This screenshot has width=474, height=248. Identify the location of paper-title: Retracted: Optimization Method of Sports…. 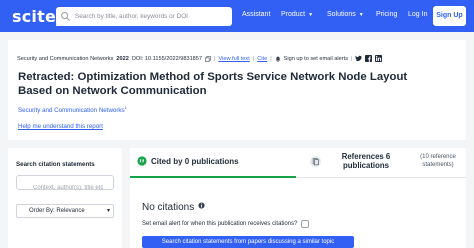
(213, 84).